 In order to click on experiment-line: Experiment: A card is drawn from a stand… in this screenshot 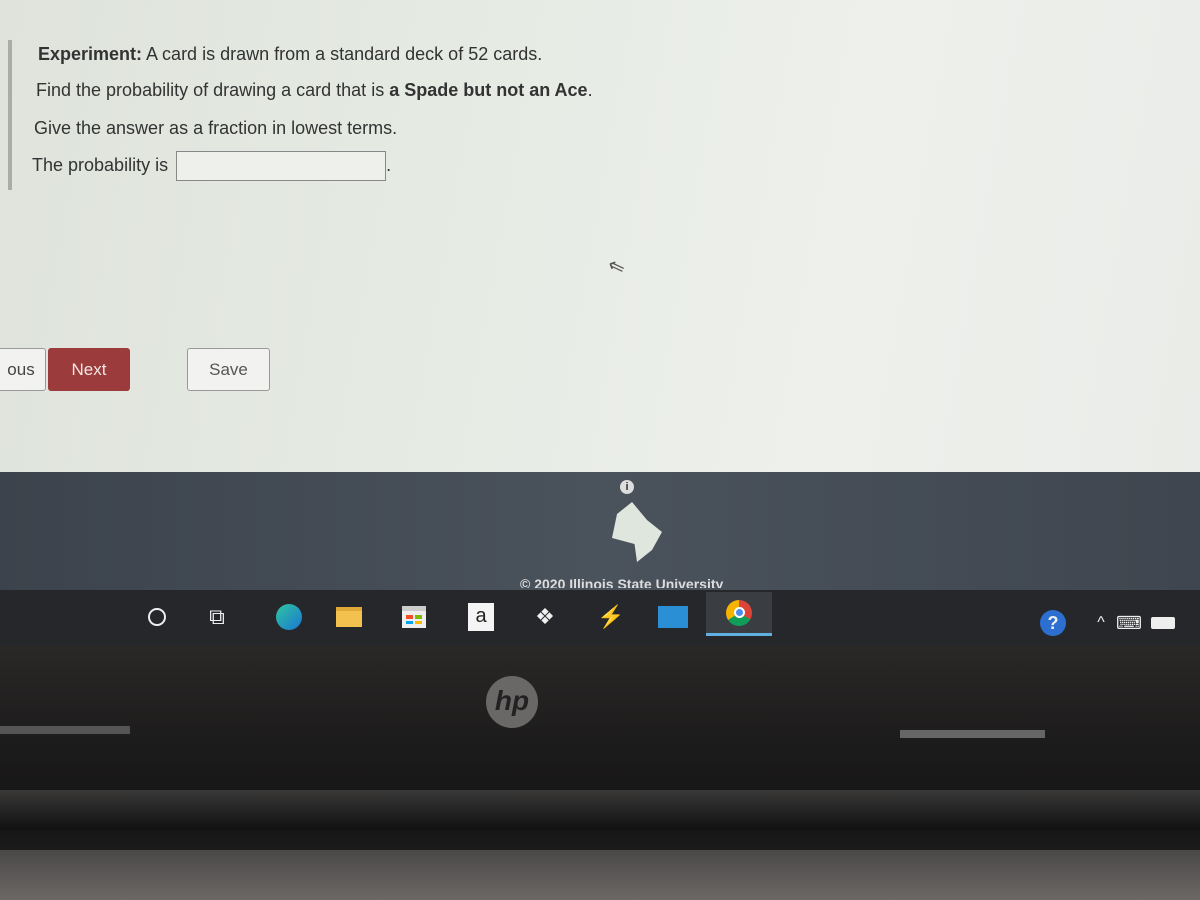, I will do `click(290, 54)`.